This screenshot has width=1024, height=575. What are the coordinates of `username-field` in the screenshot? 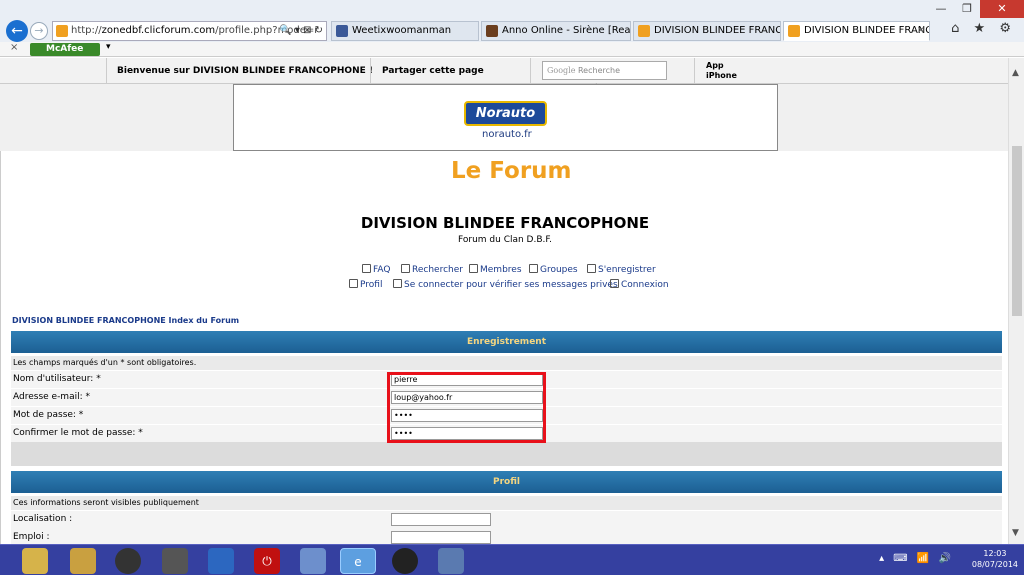 It's located at (467, 379).